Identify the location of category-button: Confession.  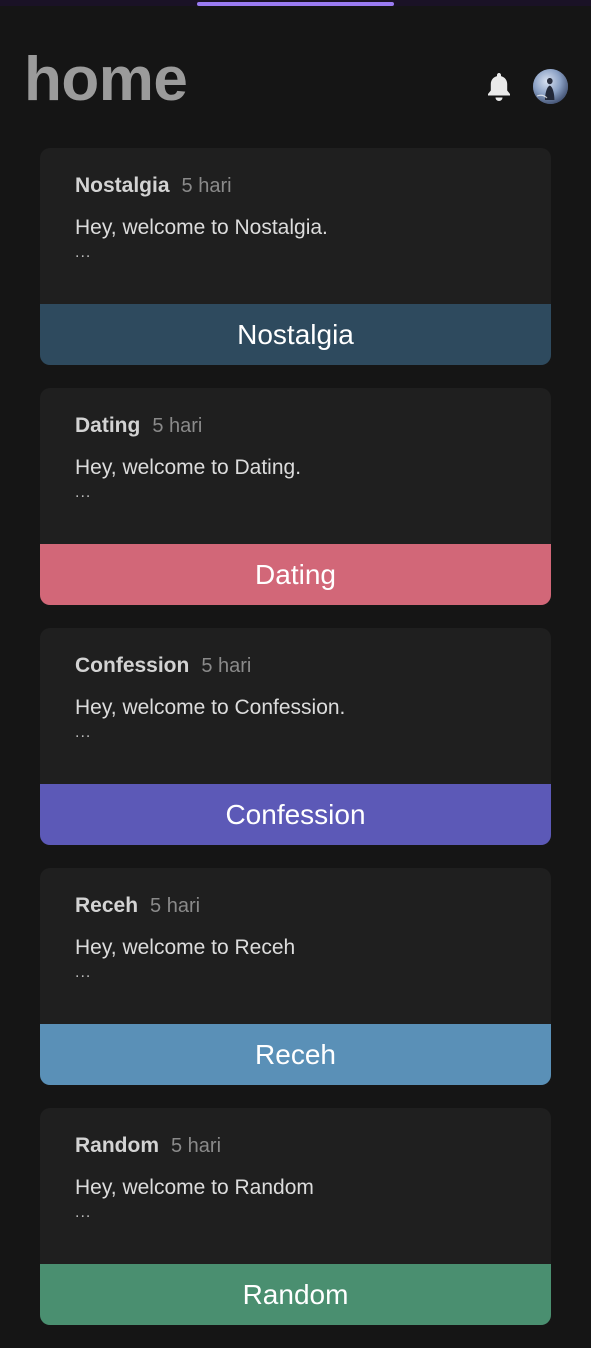
(295, 814).